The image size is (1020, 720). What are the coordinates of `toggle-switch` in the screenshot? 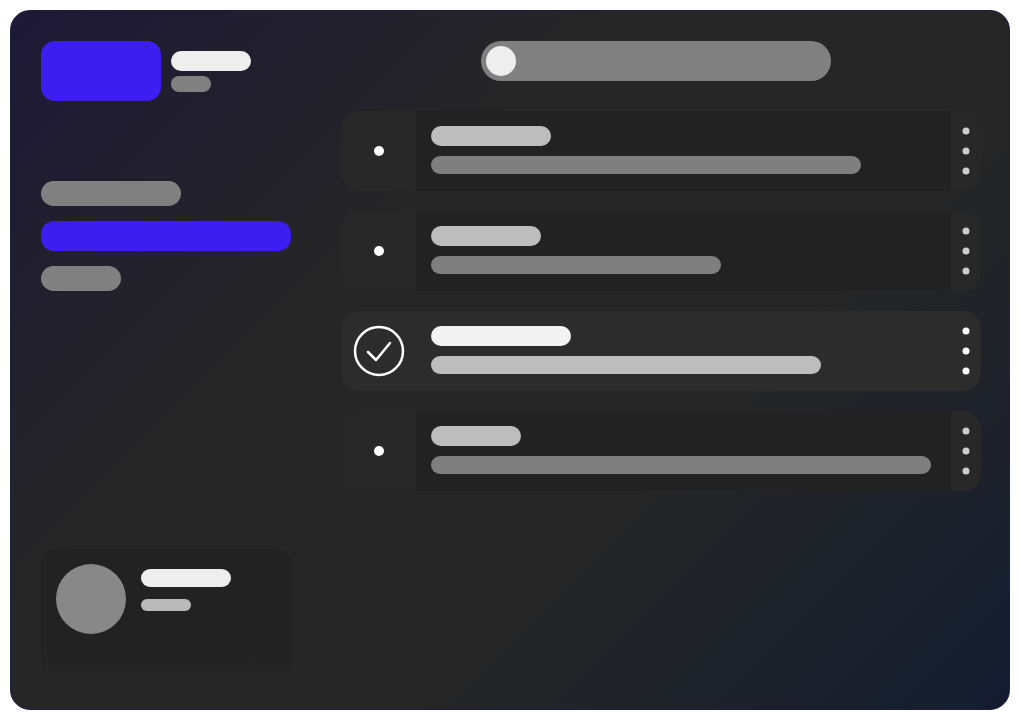 It's located at (656, 61).